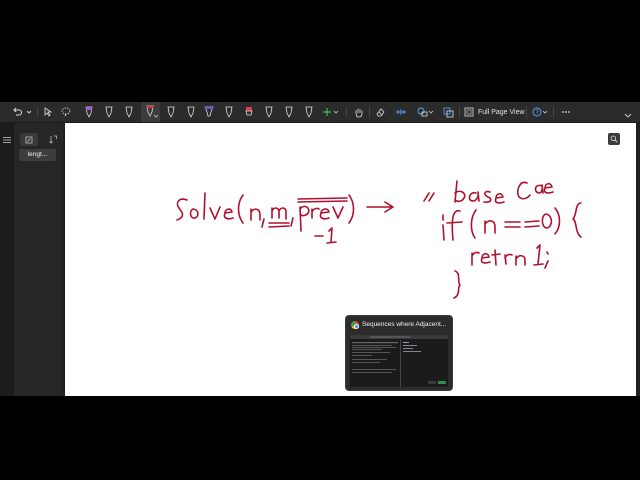  Describe the element at coordinates (89, 112) in the screenshot. I see `pen-purple-icon` at that location.